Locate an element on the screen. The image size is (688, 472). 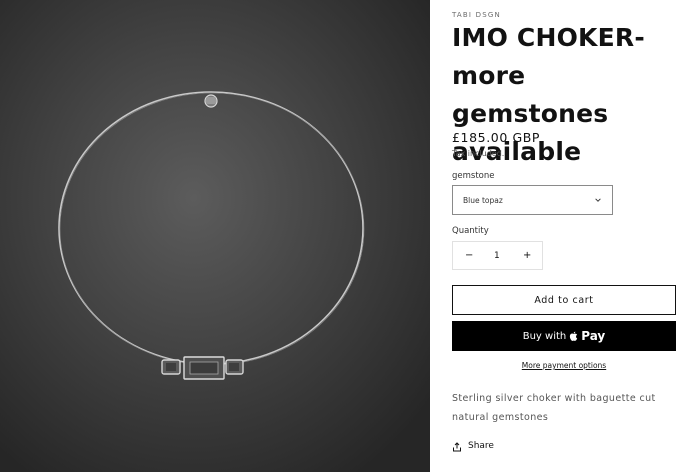
buy-with-apple-pay-button: Buy with Pay is located at coordinates (564, 336).